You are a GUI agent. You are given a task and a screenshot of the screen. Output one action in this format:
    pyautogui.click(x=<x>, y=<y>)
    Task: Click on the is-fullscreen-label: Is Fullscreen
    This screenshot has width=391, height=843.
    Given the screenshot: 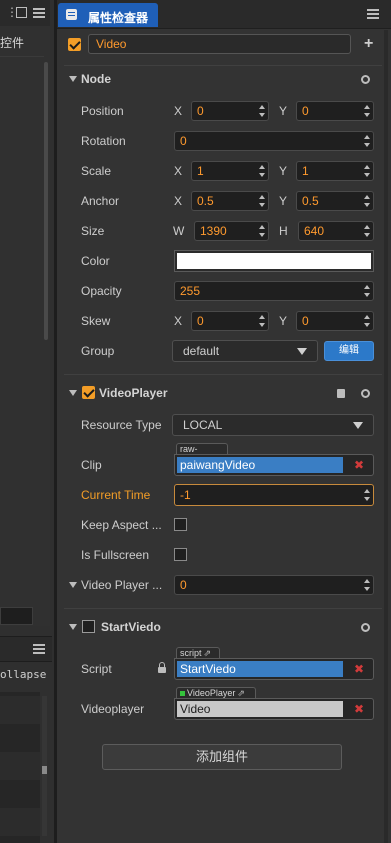 What is the action you would take?
    pyautogui.click(x=115, y=555)
    